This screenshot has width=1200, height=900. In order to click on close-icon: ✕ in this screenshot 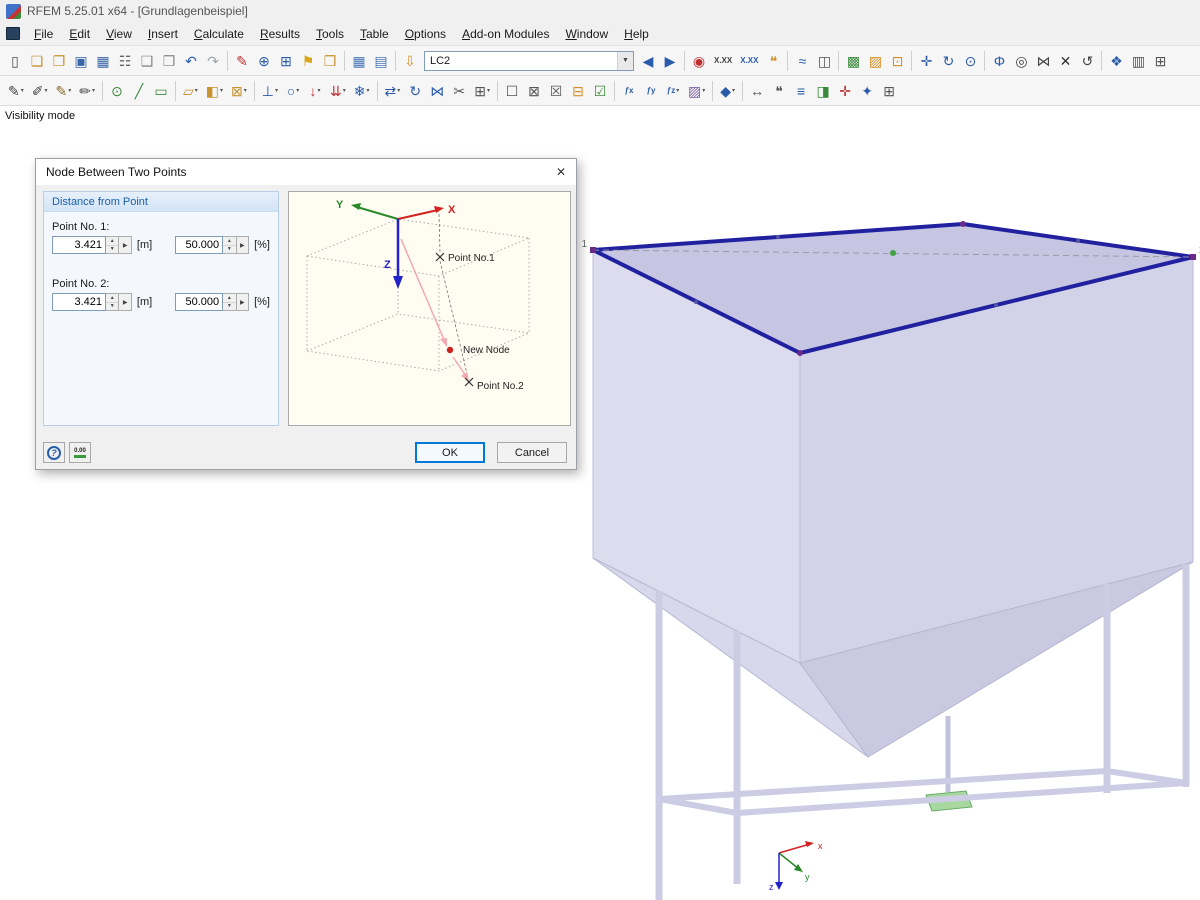, I will do `click(561, 172)`.